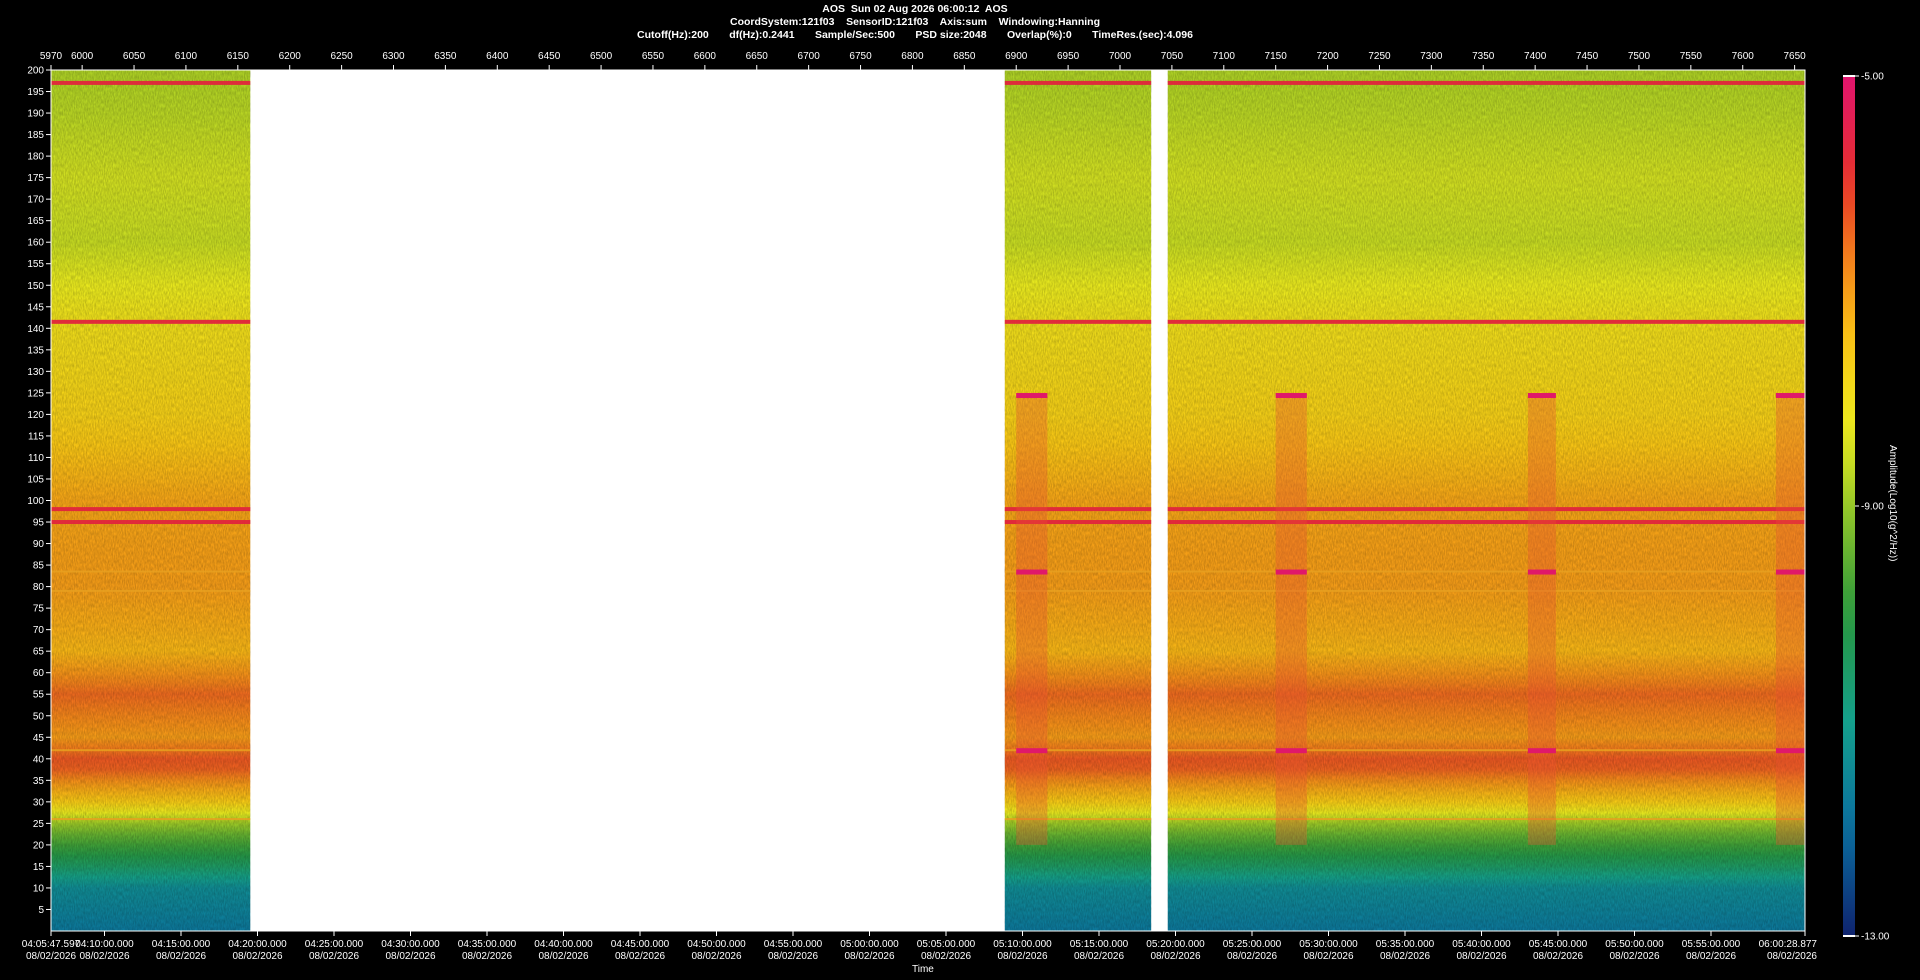  What do you see at coordinates (39, 609) in the screenshot?
I see `y-tick-label: 75` at bounding box center [39, 609].